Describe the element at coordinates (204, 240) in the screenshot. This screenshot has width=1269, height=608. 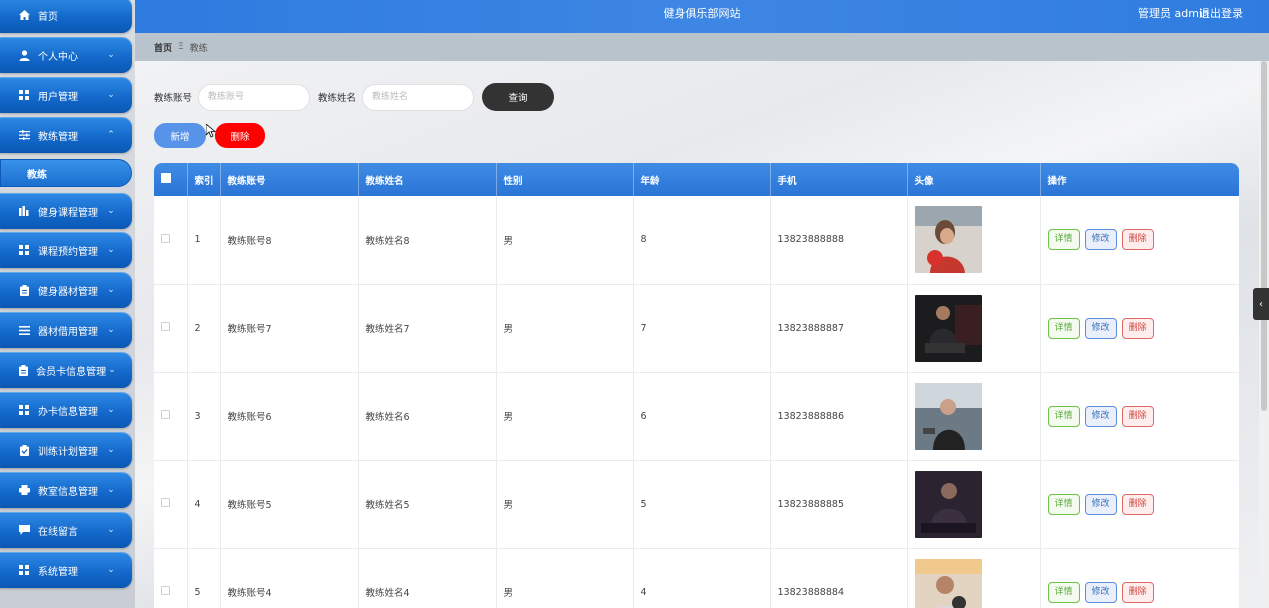
I see `index-cell: 1` at that location.